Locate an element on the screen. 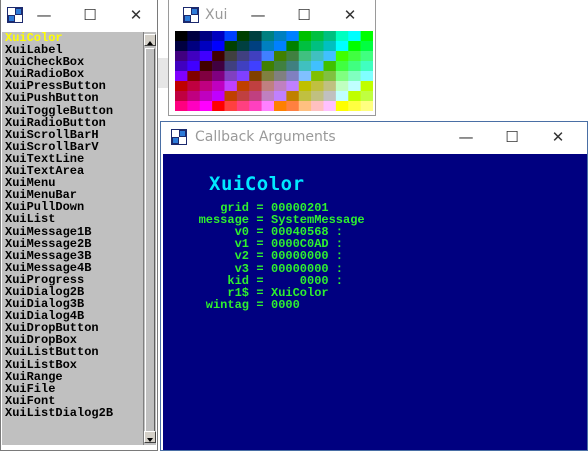 This screenshot has height=451, width=588. minimize-button: — is located at coordinates (44, 15).